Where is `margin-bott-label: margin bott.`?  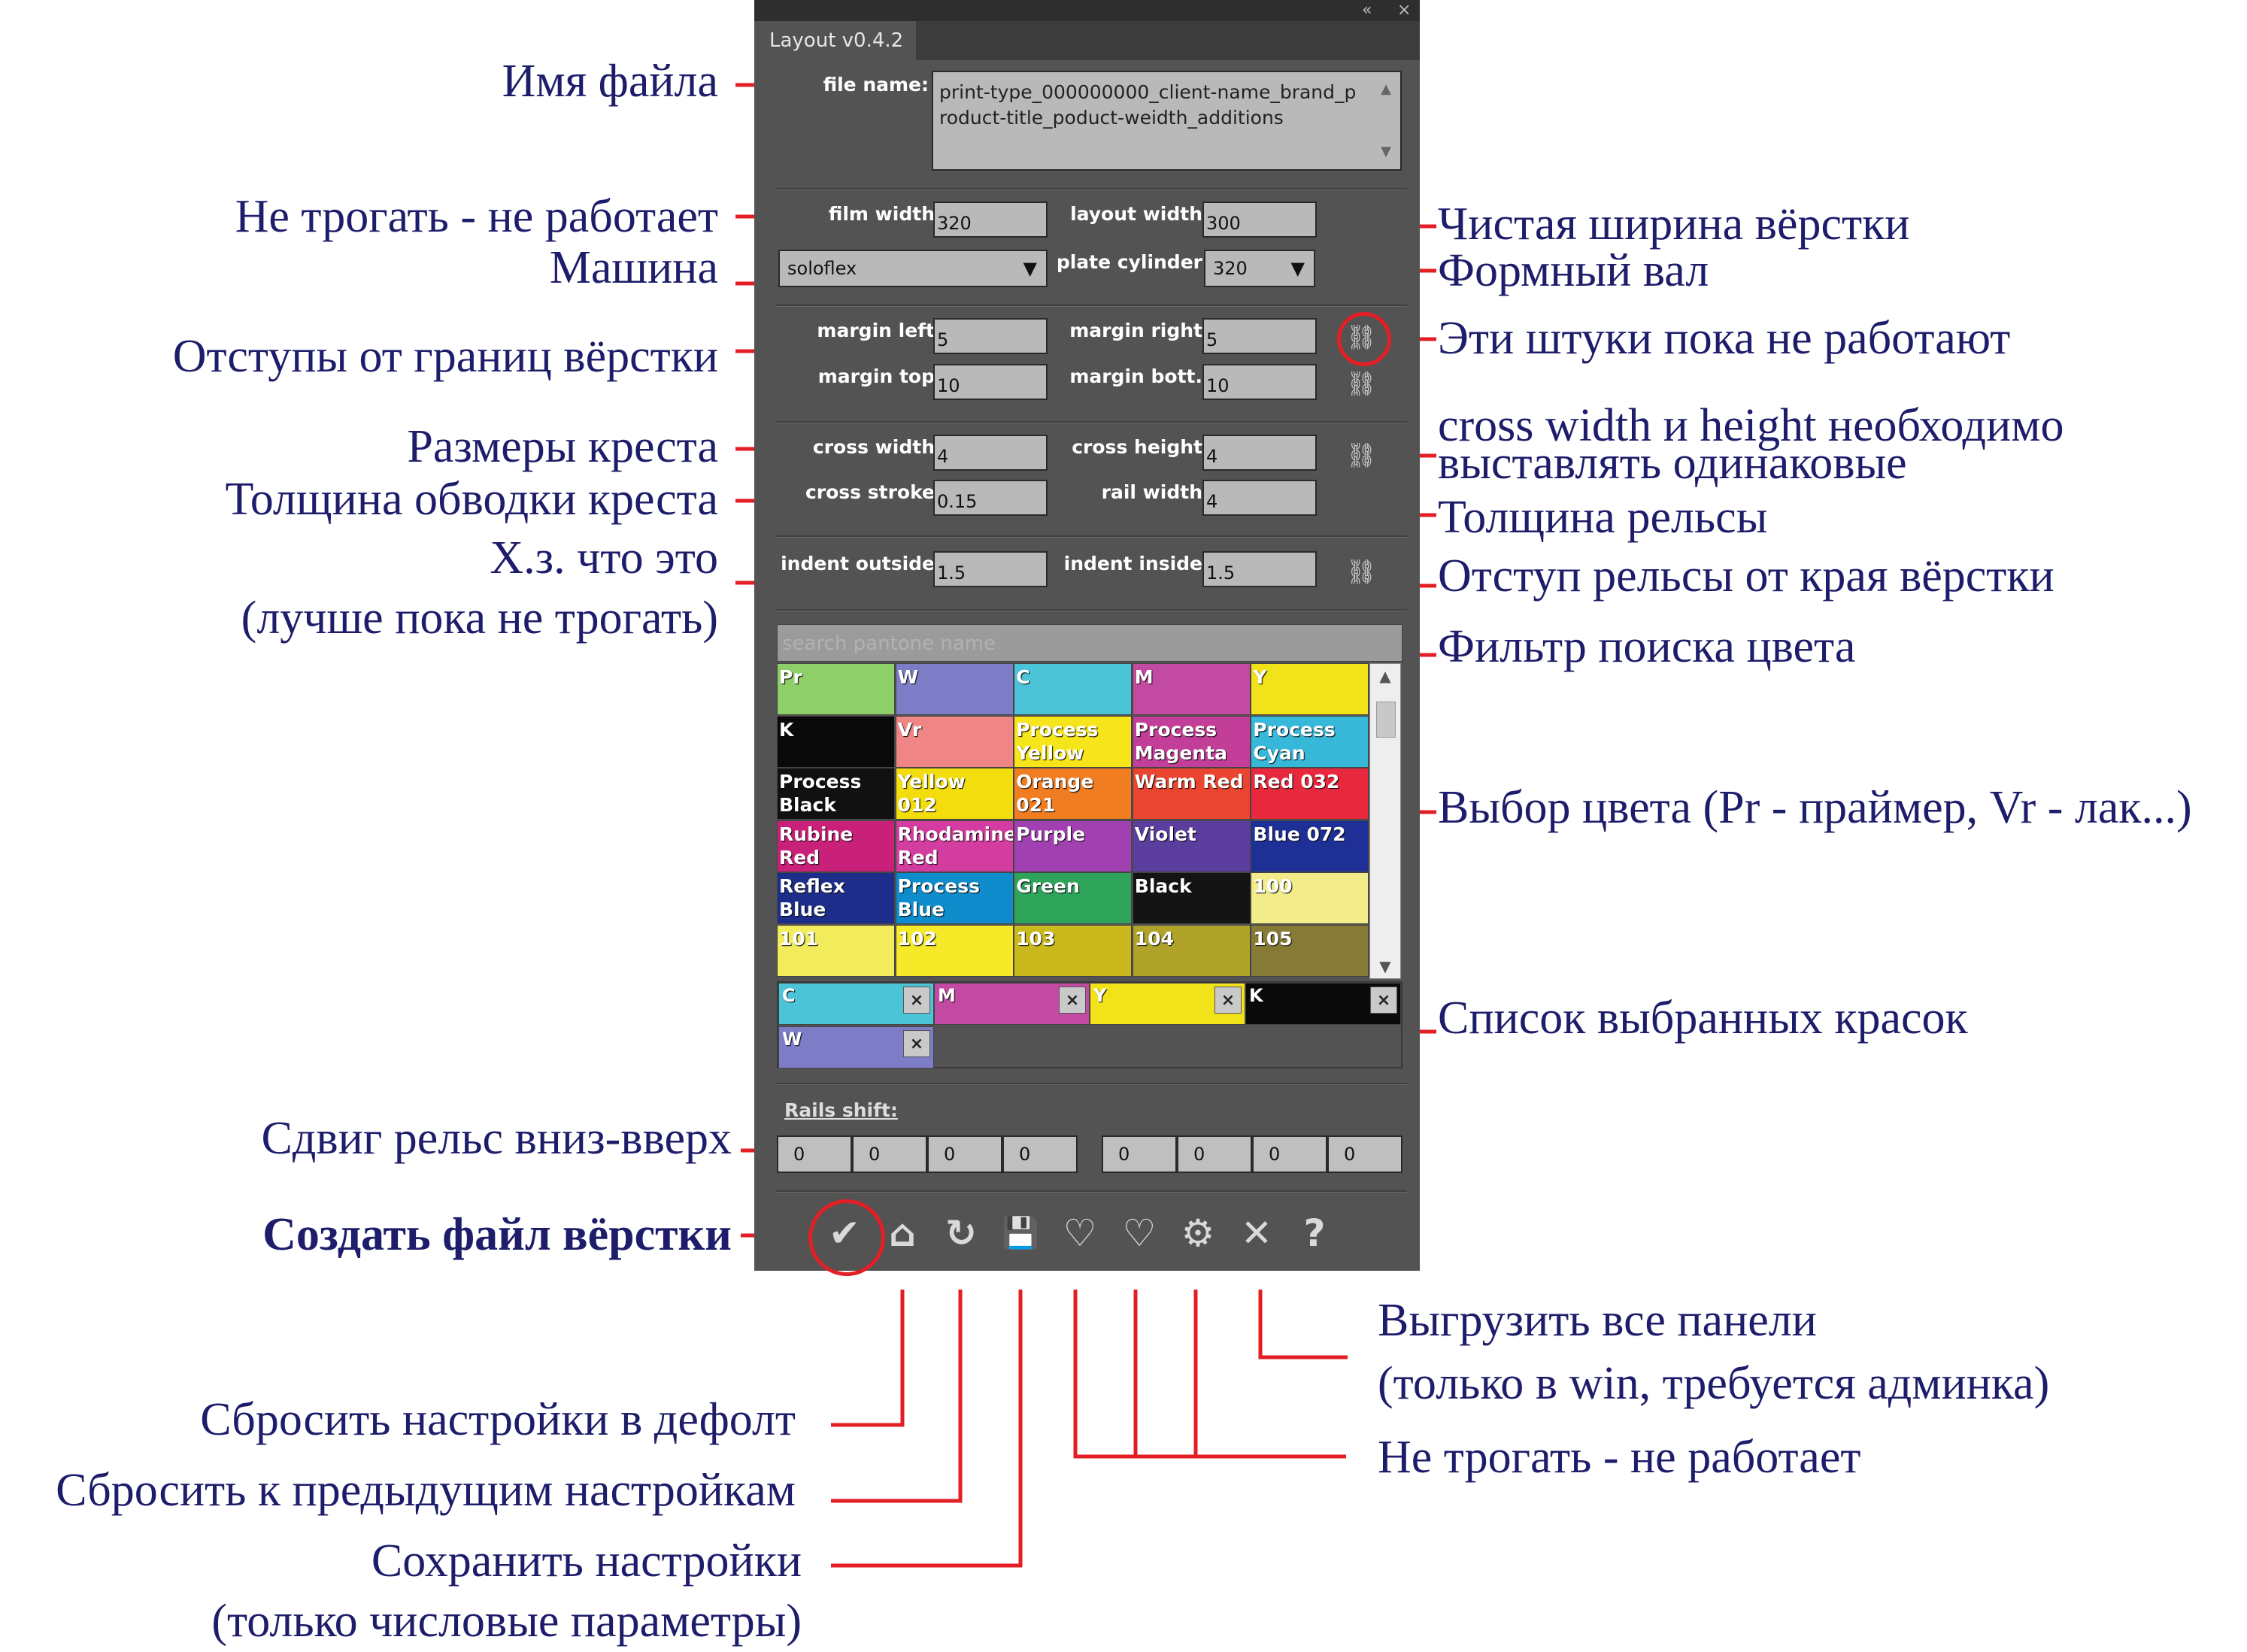 margin-bott-label: margin bott. is located at coordinates (1135, 376).